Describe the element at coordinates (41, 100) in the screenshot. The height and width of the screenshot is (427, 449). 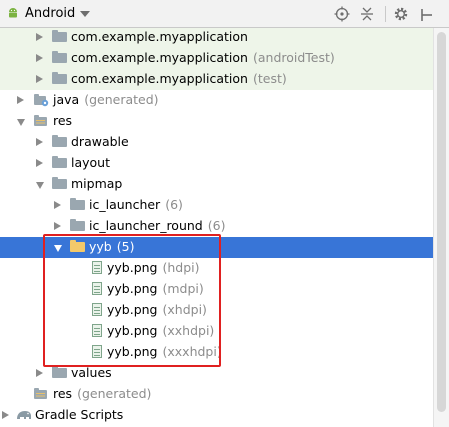
I see `generated-folder-icon` at that location.